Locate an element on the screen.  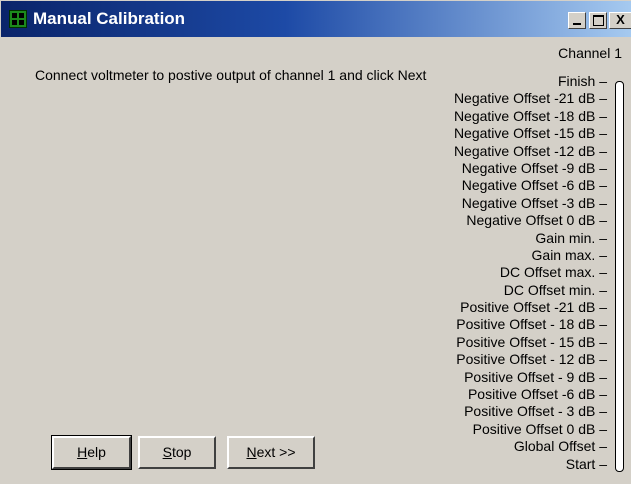
help-mnemonic: H is located at coordinates (82, 452).